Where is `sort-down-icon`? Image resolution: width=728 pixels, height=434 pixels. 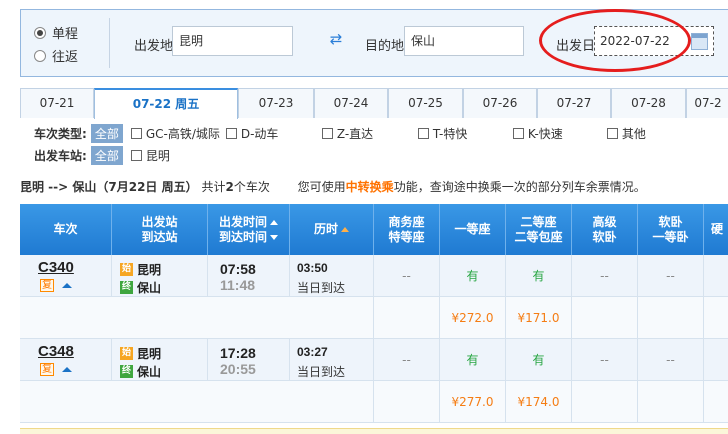
sort-down-icon is located at coordinates (274, 237).